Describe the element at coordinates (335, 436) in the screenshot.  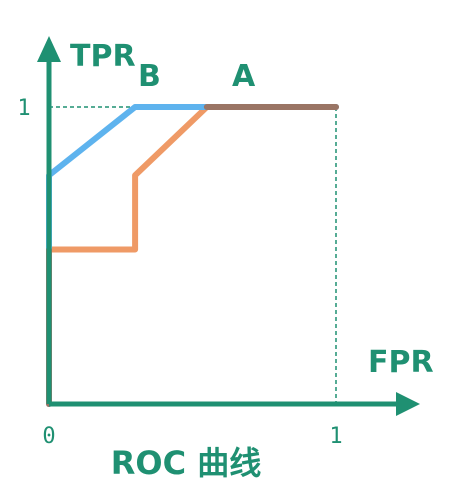
I see `x-tick-1: 1` at that location.